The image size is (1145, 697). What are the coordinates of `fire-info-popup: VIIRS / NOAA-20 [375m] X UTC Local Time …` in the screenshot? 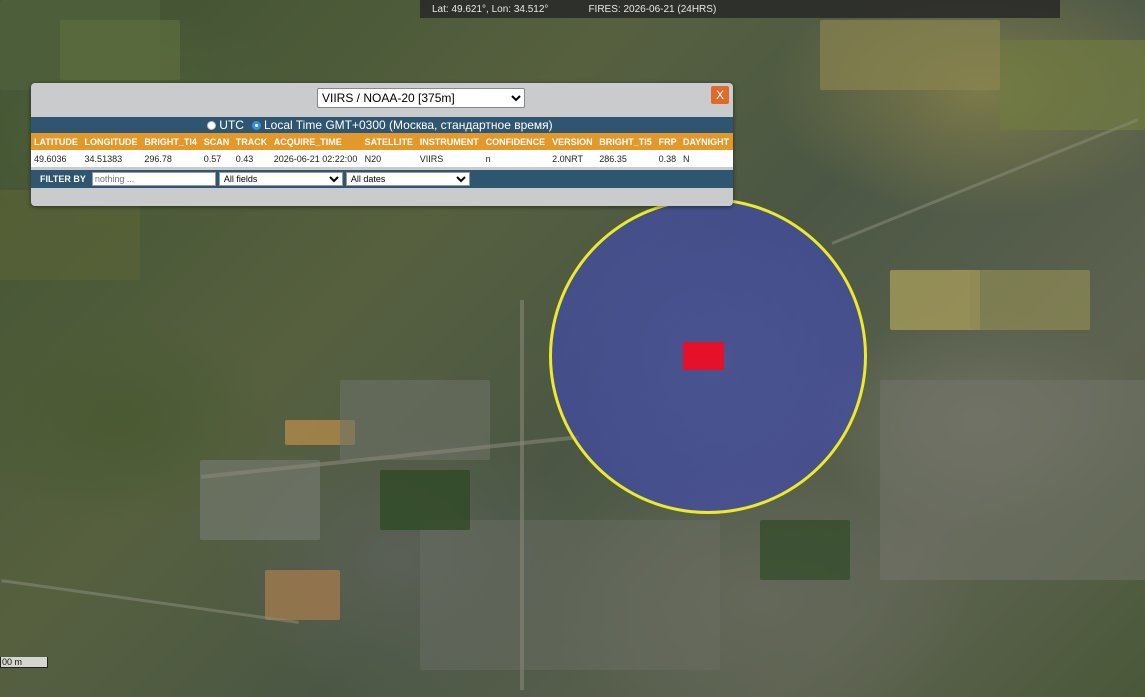 It's located at (382, 144).